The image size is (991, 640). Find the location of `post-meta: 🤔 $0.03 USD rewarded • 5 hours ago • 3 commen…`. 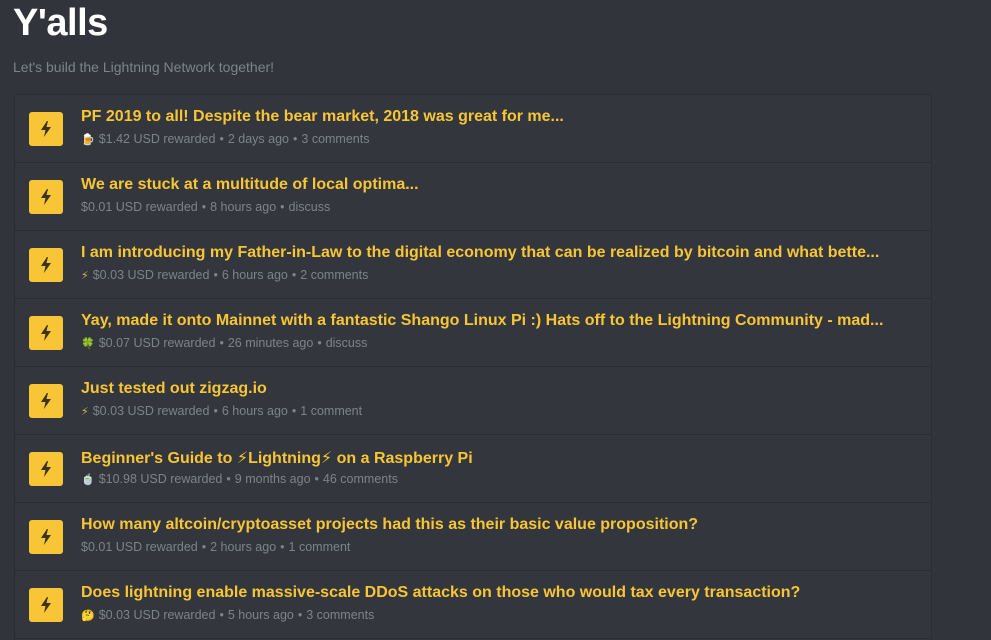

post-meta: 🤔 $0.03 USD rewarded • 5 hours ago • 3 commen… is located at coordinates (227, 615).